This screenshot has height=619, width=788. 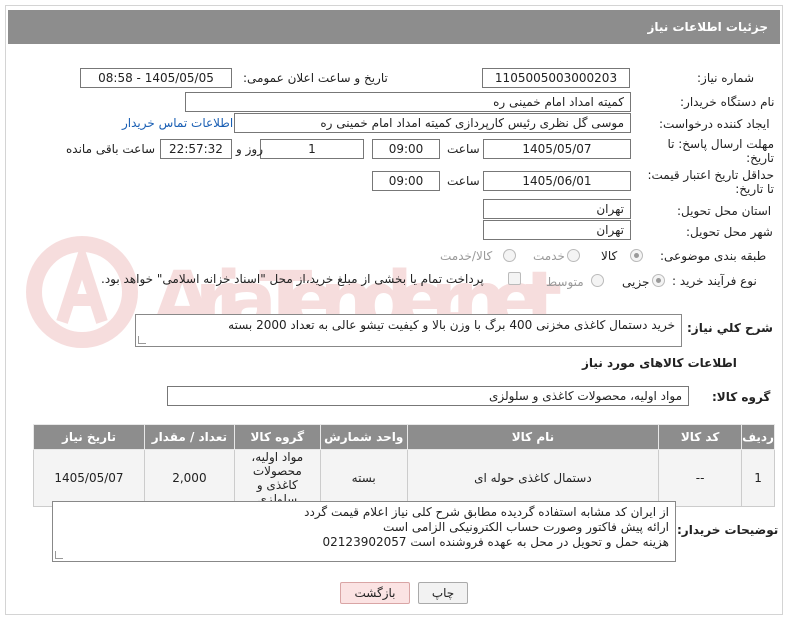 What do you see at coordinates (727, 102) in the screenshot?
I see `buyer-org-label: نام دستگاه خریدار:` at bounding box center [727, 102].